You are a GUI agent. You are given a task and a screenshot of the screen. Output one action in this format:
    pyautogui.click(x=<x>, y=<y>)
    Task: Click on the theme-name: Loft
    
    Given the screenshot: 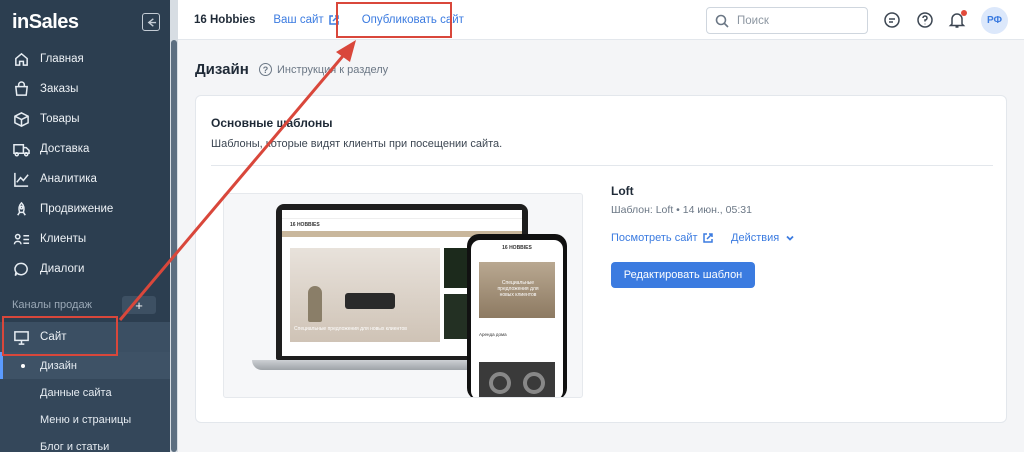 What is the action you would take?
    pyautogui.click(x=622, y=191)
    